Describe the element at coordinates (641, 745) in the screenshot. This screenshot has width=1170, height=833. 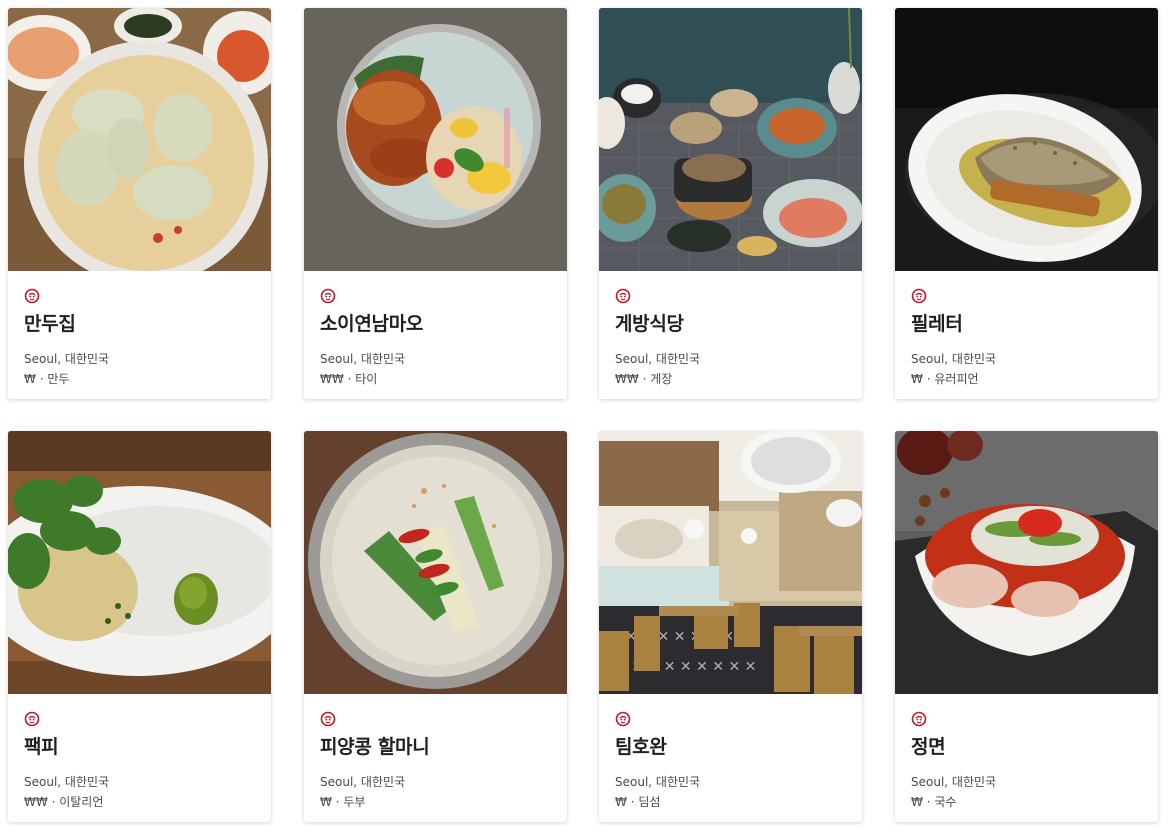
I see `restaurant-name: 팀호완` at that location.